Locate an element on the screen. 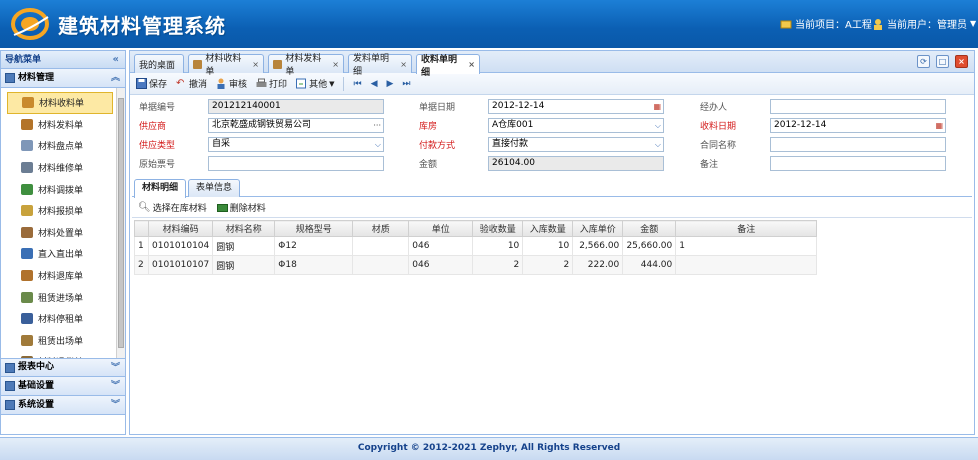 The width and height of the screenshot is (978, 460). save-button: 保存 is located at coordinates (151, 83).